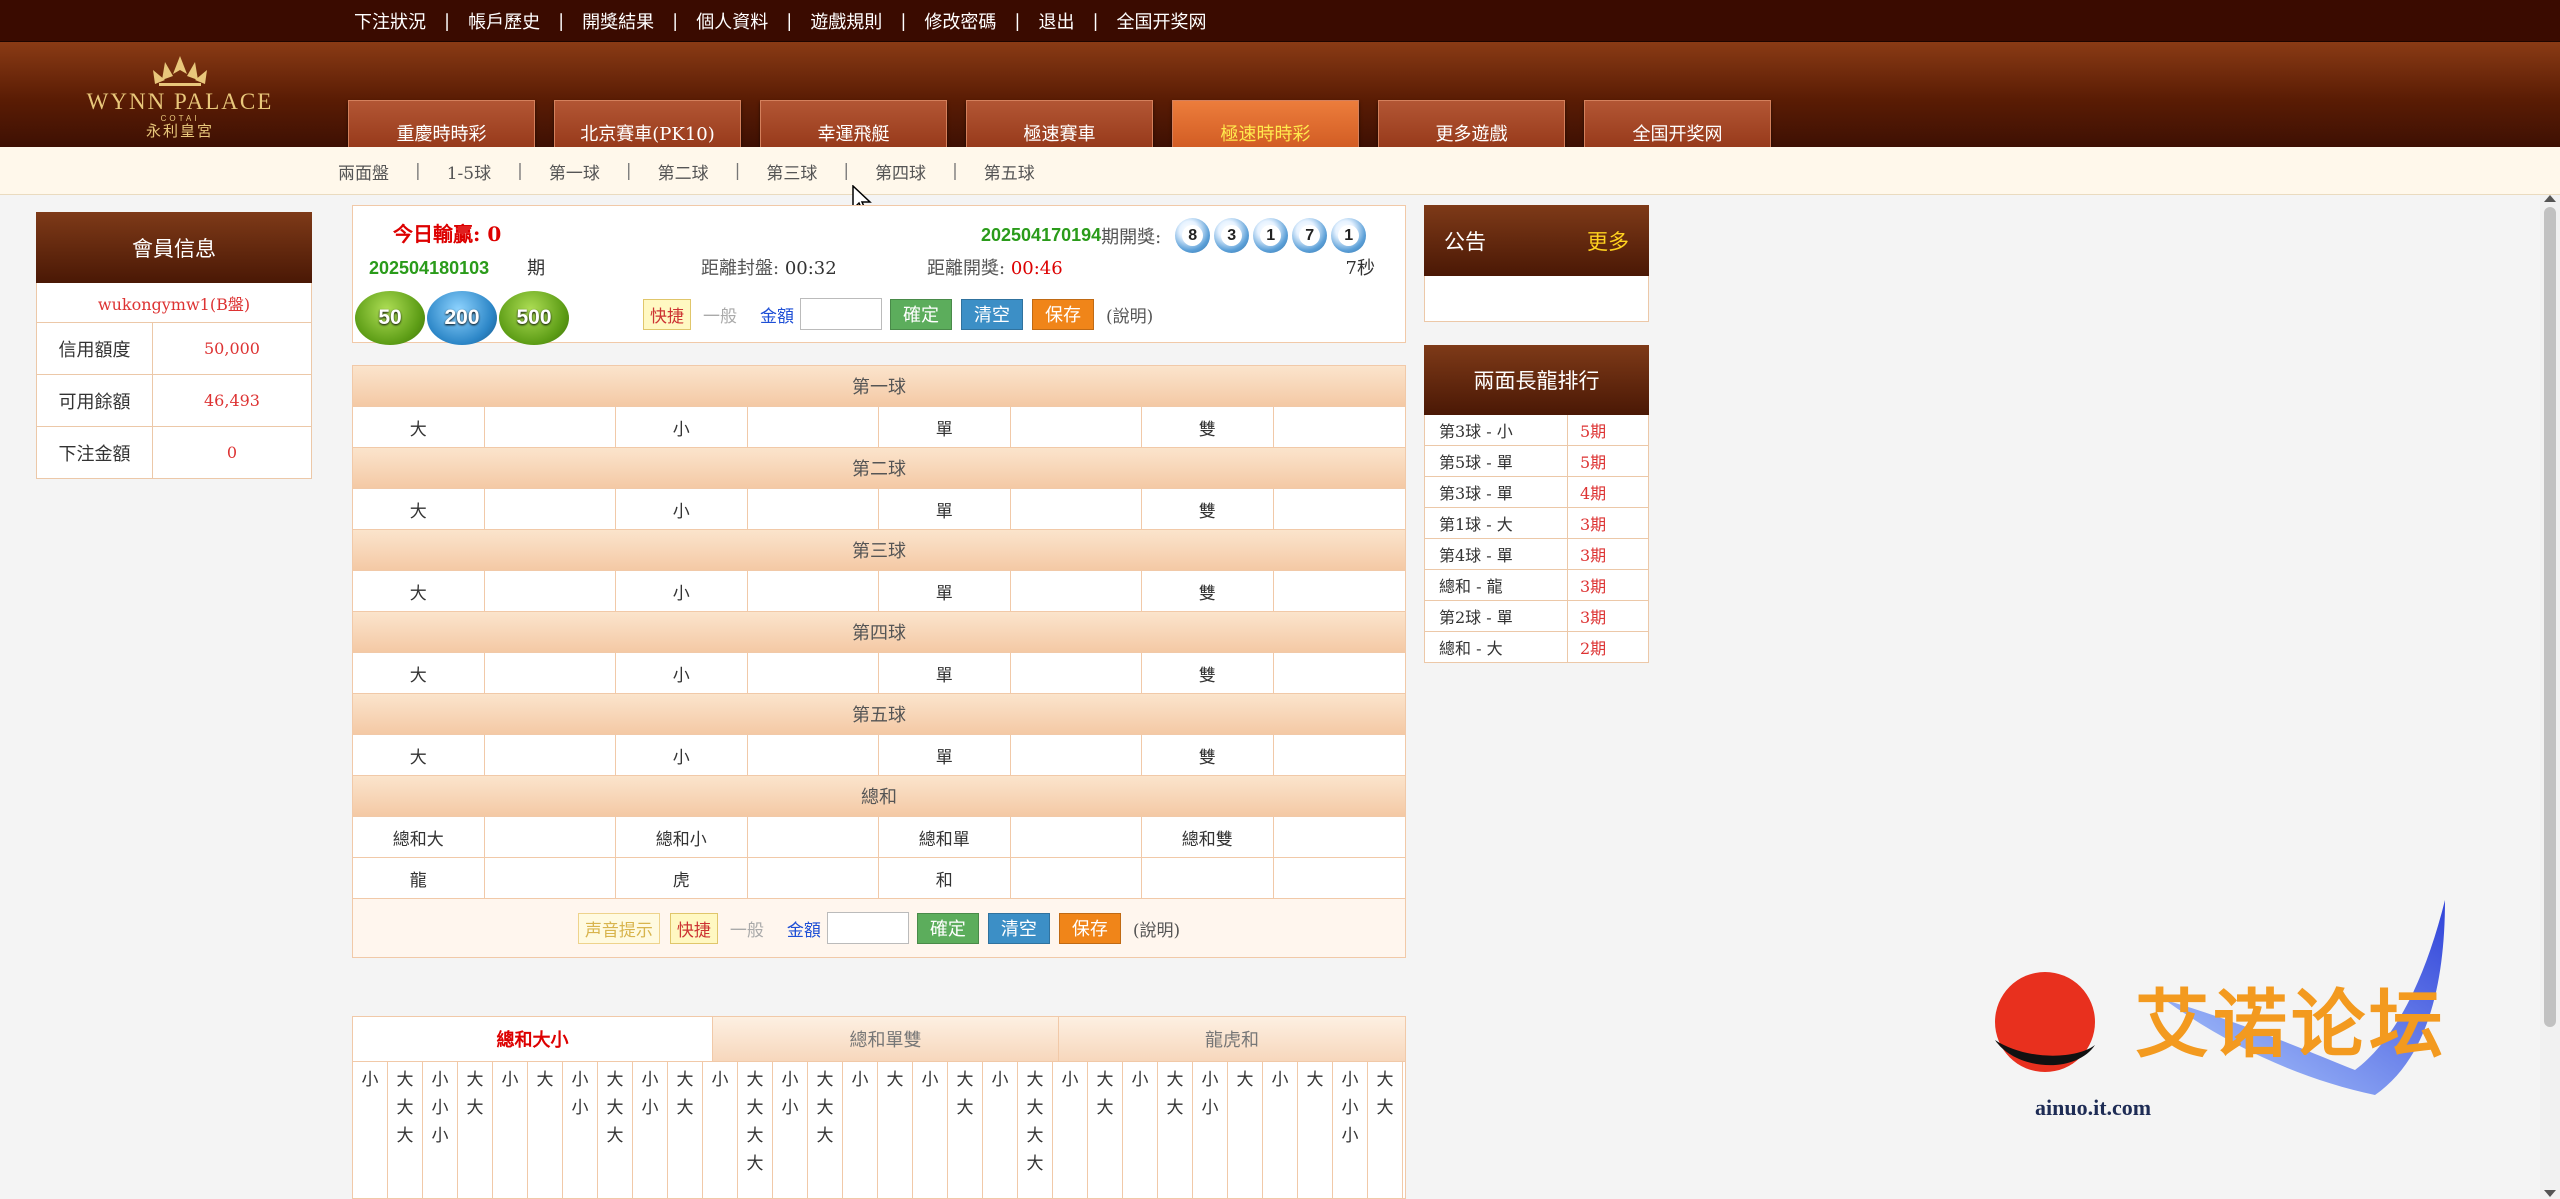 This screenshot has width=2560, height=1199. What do you see at coordinates (2550, 617) in the screenshot?
I see `scrollbar-thumb` at bounding box center [2550, 617].